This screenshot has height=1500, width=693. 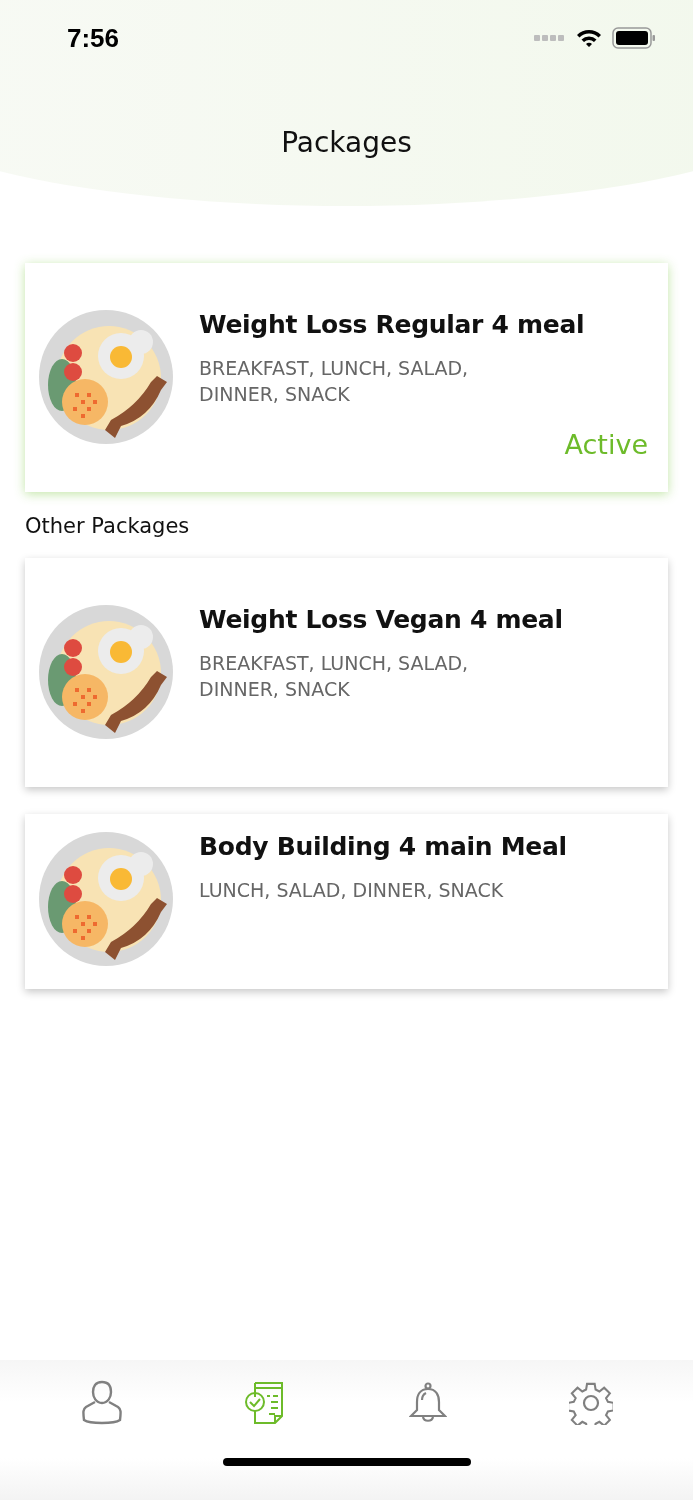 I want to click on wifi-icon, so click(x=589, y=38).